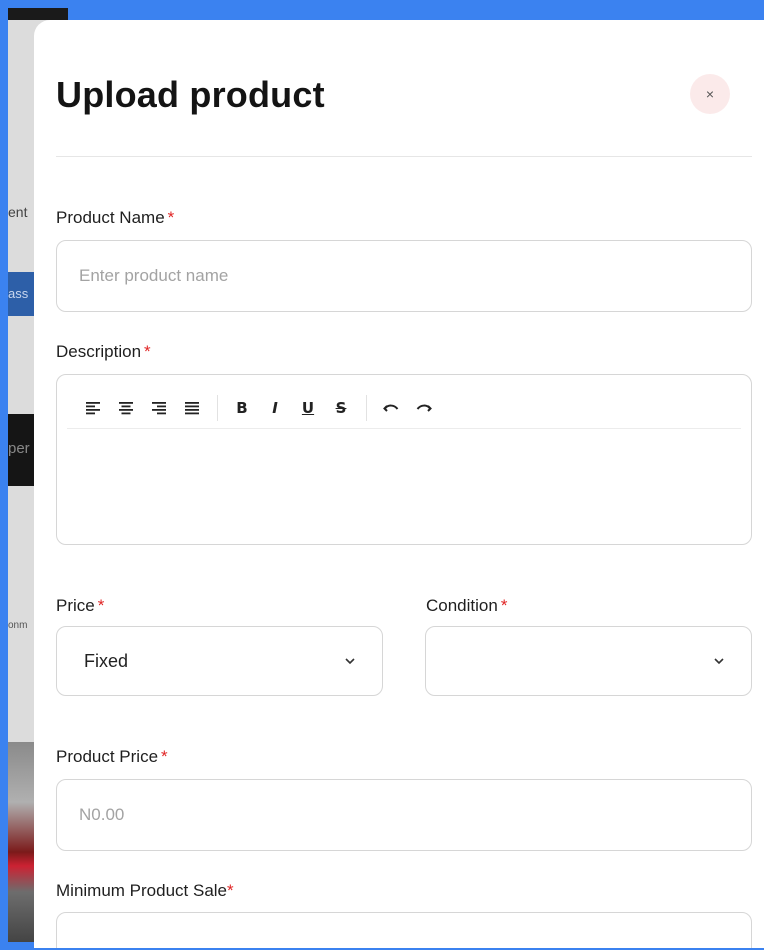 This screenshot has height=950, width=764. Describe the element at coordinates (18, 212) in the screenshot. I see `background-text: ent` at that location.